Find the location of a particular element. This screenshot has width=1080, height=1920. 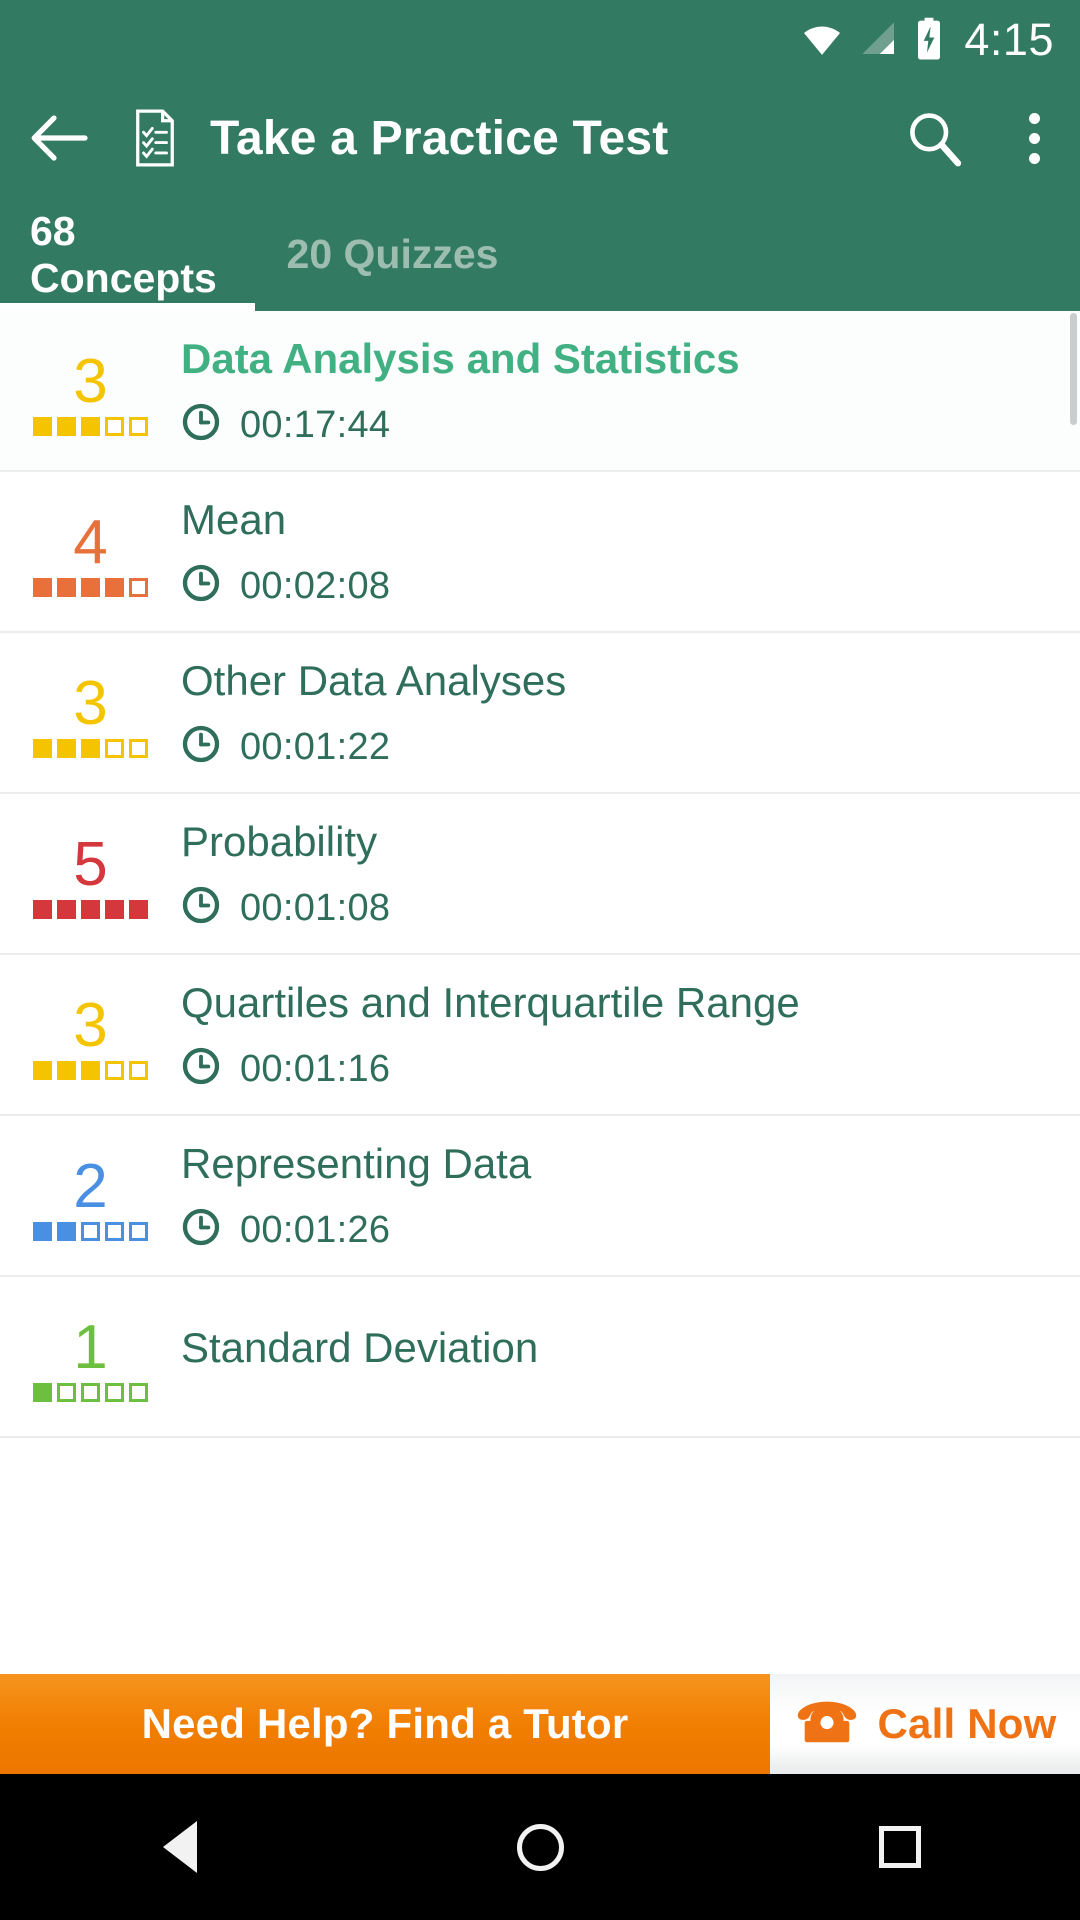

tutor-banner: Need Help? Find a Tutor Call Now is located at coordinates (540, 1724).